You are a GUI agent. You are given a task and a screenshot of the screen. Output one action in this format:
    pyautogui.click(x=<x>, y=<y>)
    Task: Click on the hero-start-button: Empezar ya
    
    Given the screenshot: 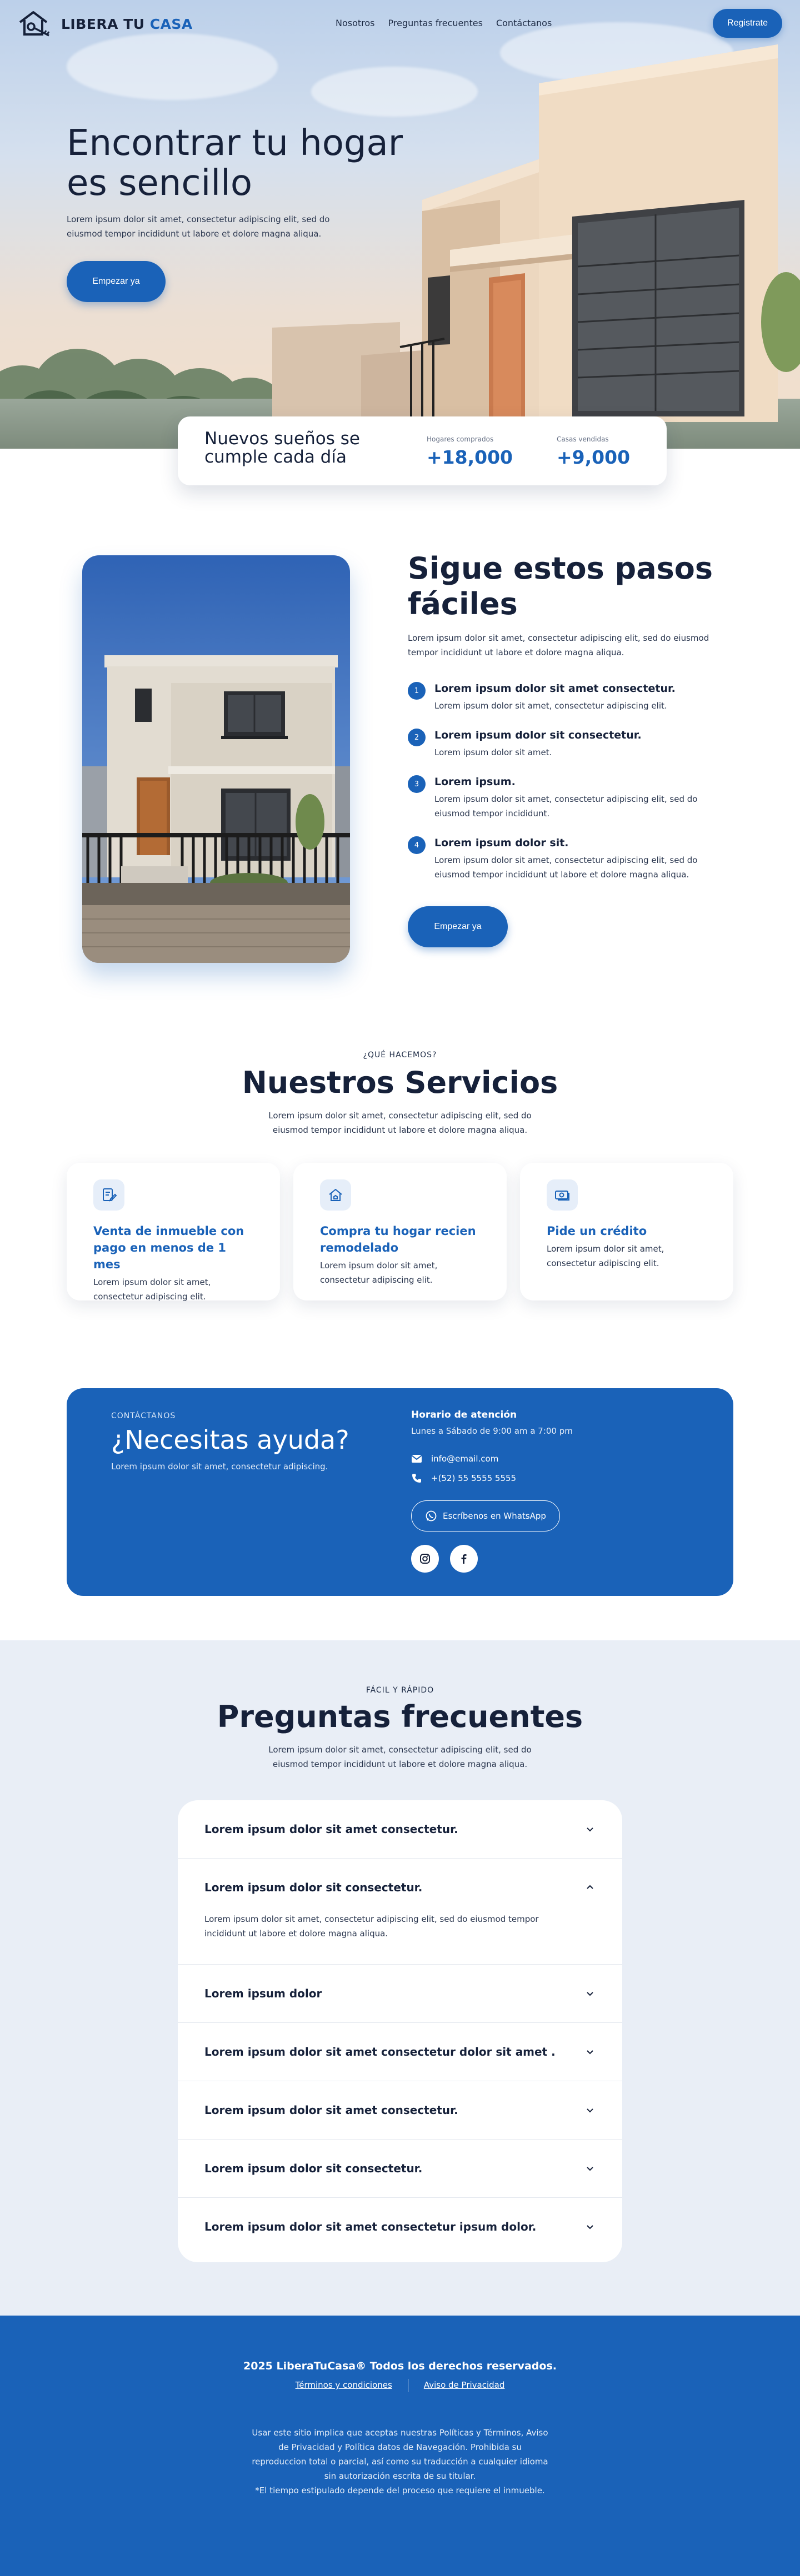 What is the action you would take?
    pyautogui.click(x=117, y=281)
    